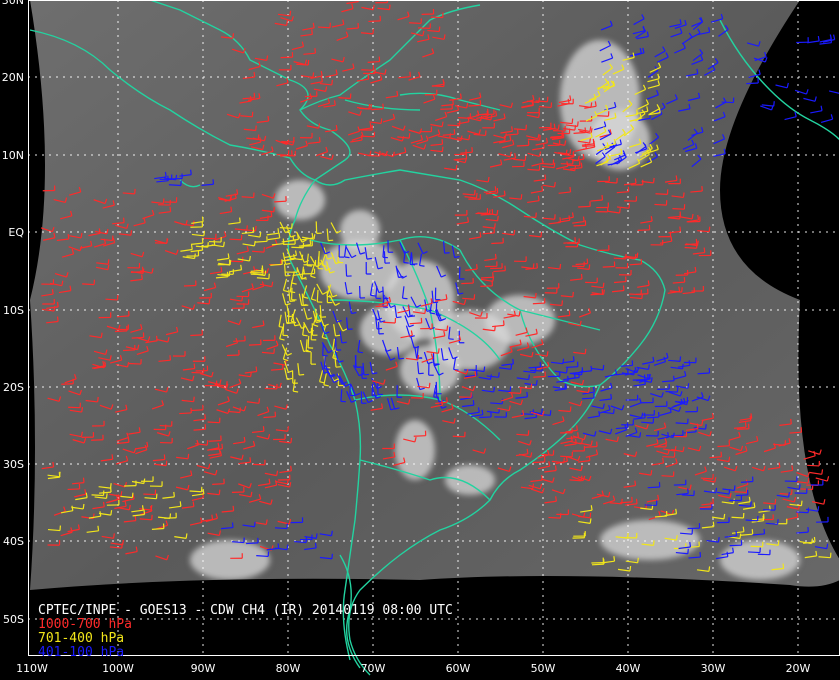 The image size is (840, 680). What do you see at coordinates (13, 155) in the screenshot?
I see `latitude-label: 10N` at bounding box center [13, 155].